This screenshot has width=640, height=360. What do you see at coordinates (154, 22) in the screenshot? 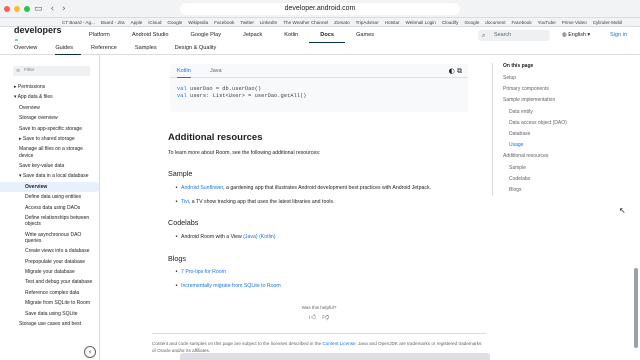
I see `bookmark-item: iCloud` at bounding box center [154, 22].